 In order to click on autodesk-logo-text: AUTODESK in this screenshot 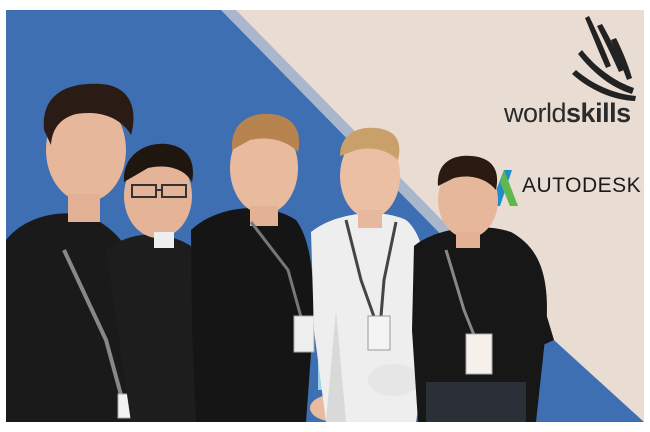, I will do `click(582, 185)`.